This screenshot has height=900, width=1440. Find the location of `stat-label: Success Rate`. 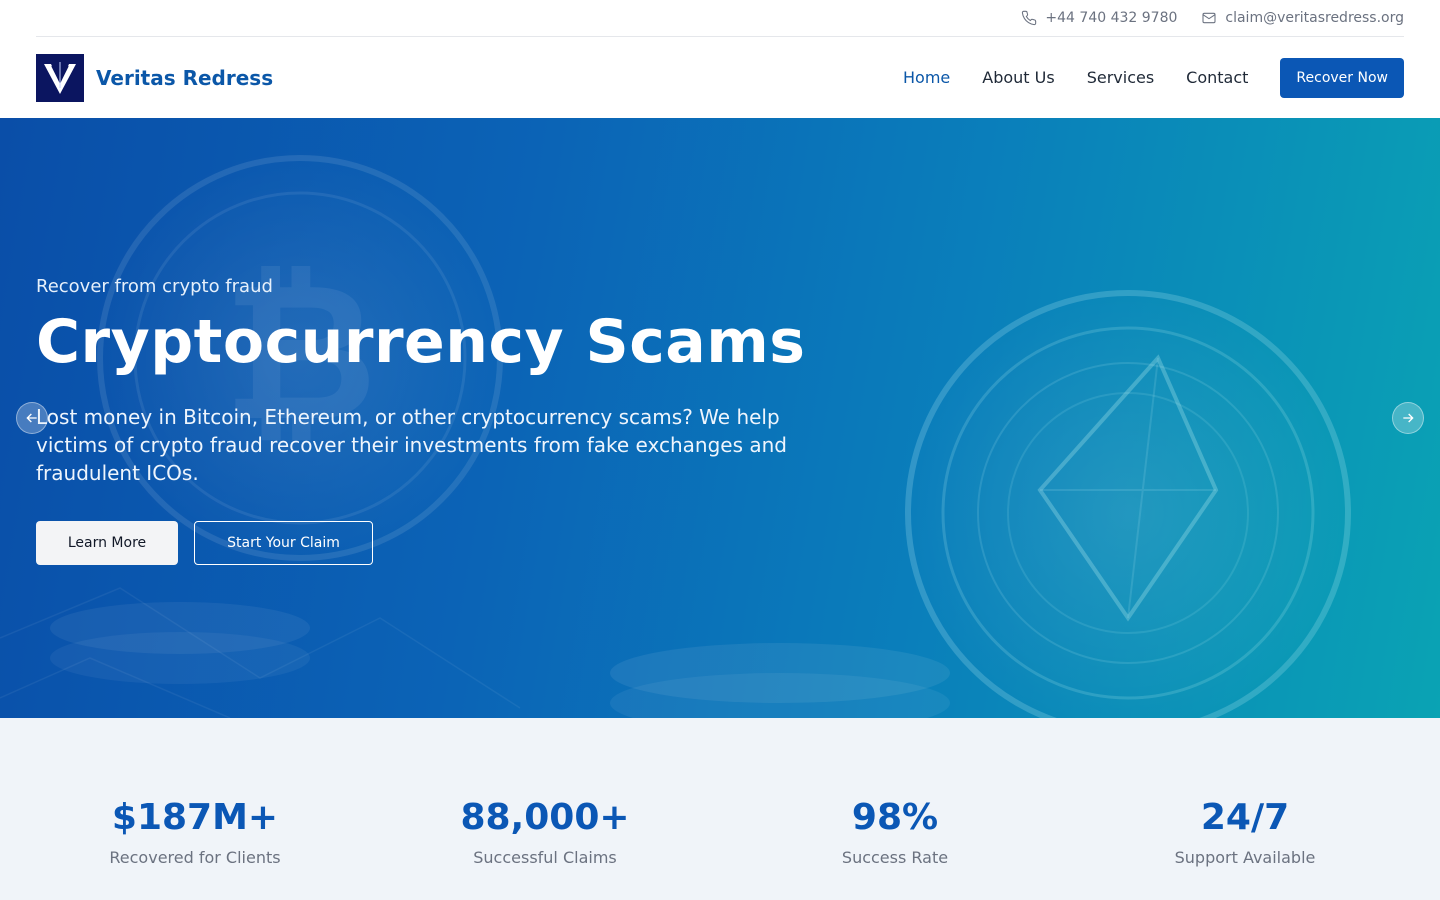

stat-label: Success Rate is located at coordinates (895, 857).